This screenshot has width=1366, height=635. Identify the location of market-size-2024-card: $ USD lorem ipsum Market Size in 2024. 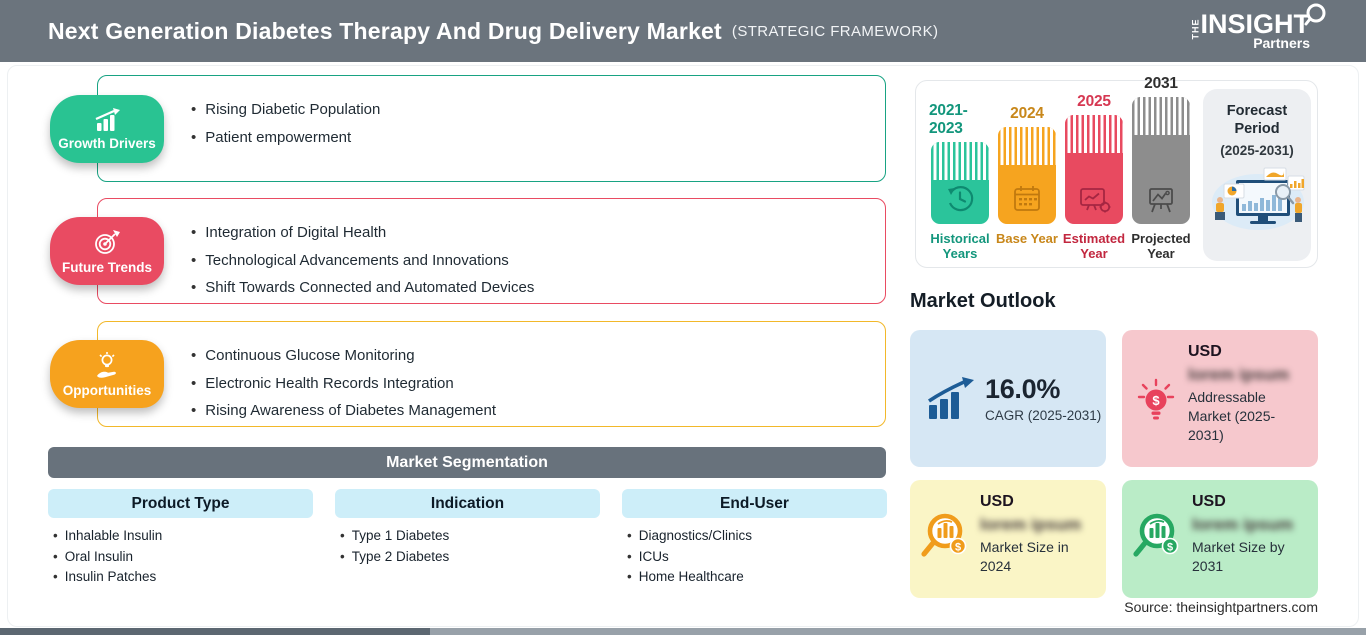
(1008, 539).